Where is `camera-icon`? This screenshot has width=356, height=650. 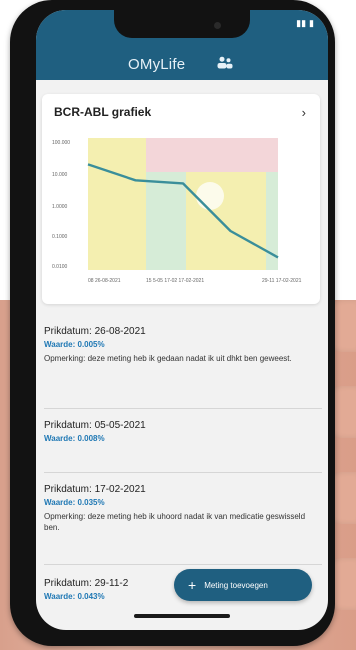 camera-icon is located at coordinates (217, 25).